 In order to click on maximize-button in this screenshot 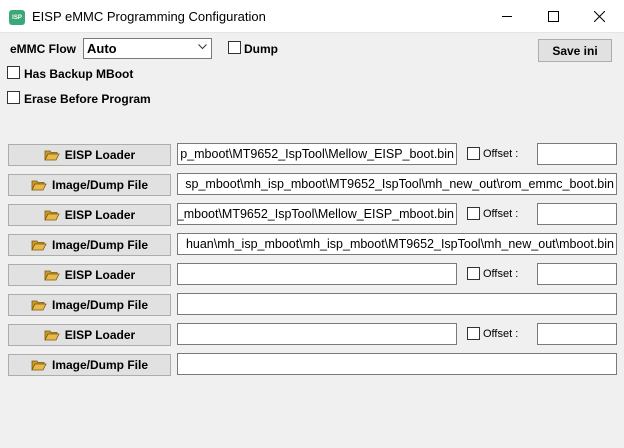, I will do `click(553, 16)`.